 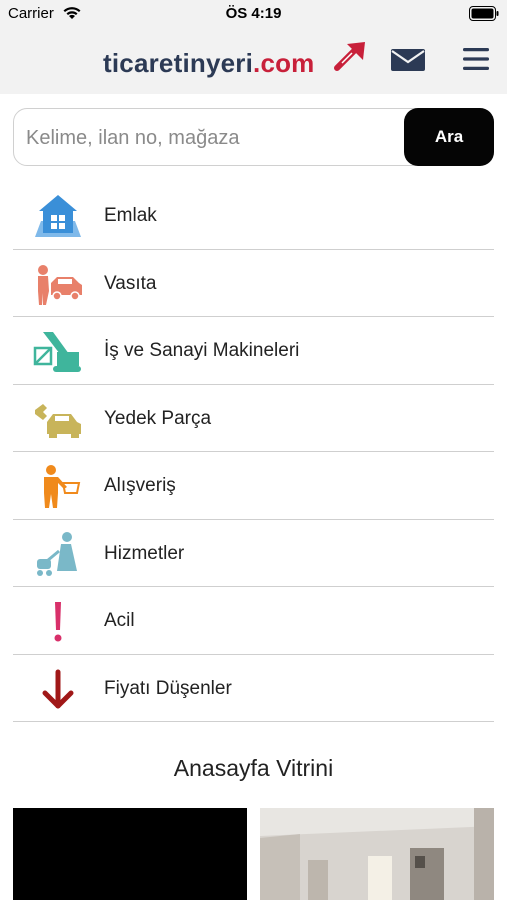 What do you see at coordinates (178, 63) in the screenshot?
I see `logo-main-text: ticaretinyeri` at bounding box center [178, 63].